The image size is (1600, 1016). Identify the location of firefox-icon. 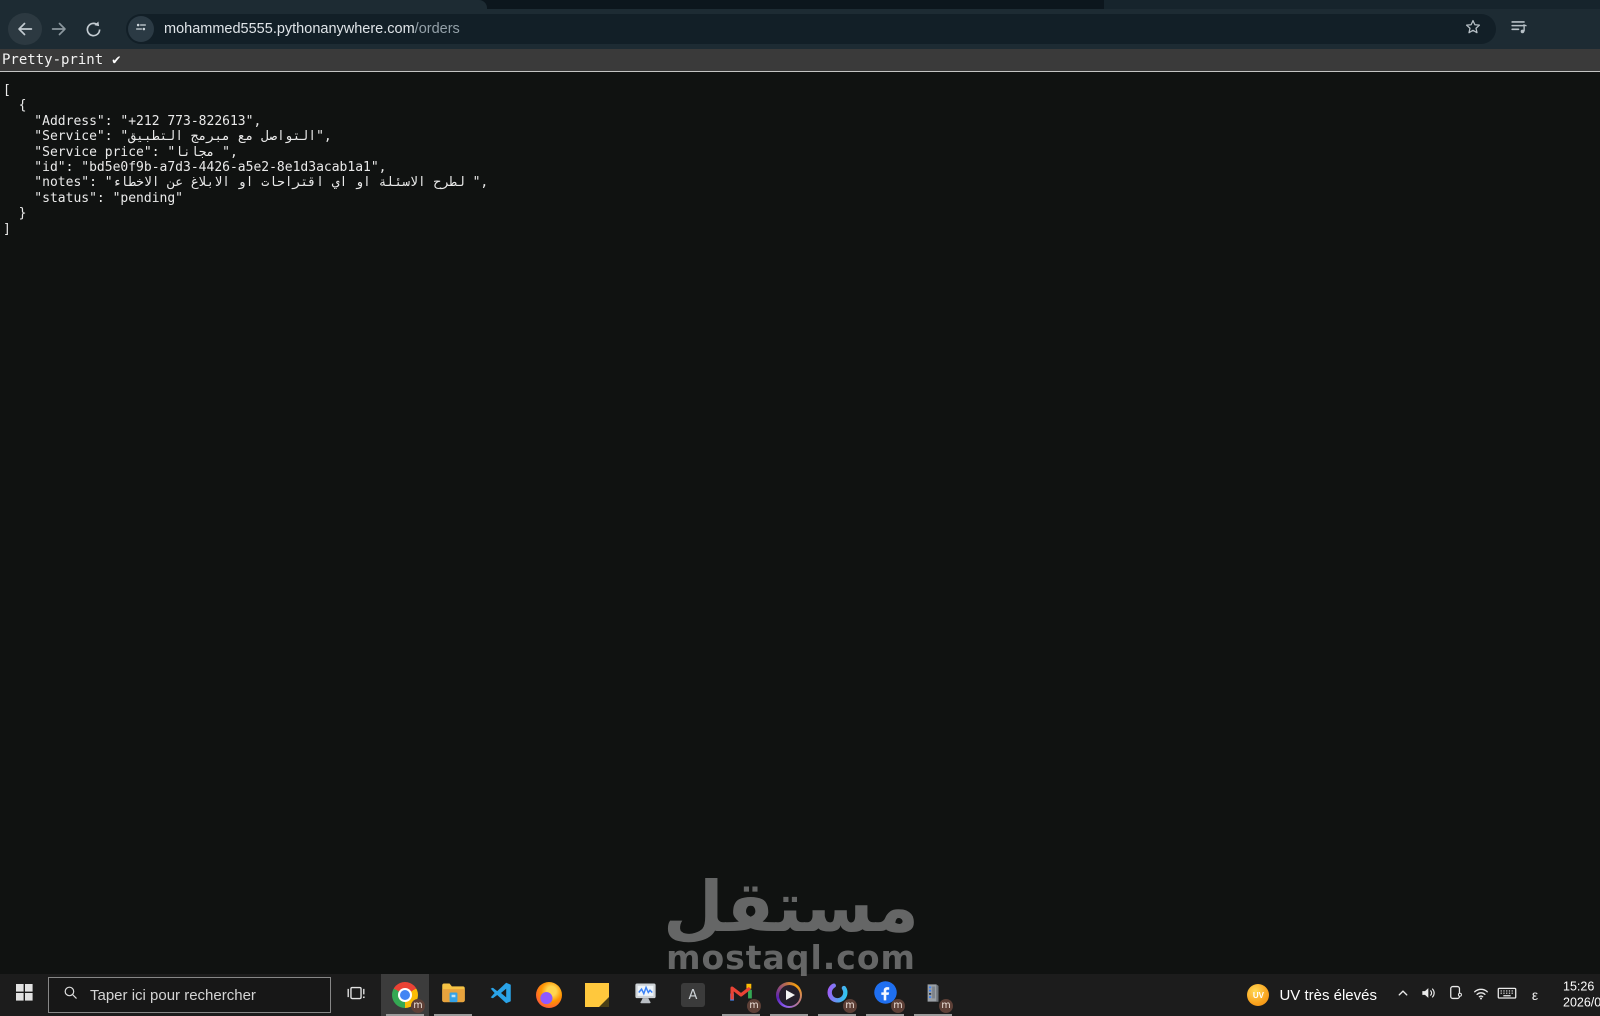
(549, 995).